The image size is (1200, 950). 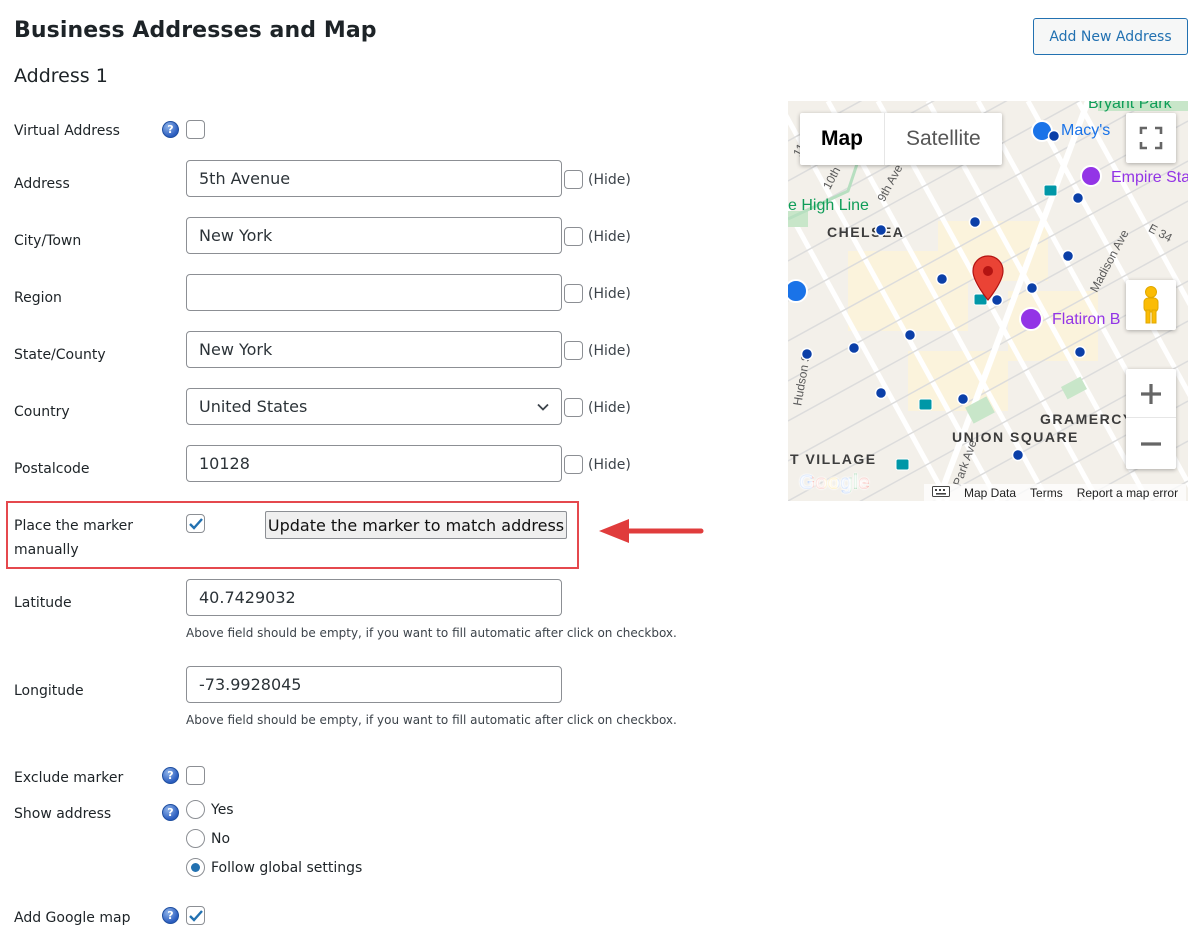 I want to click on state-input: New York, so click(x=374, y=349).